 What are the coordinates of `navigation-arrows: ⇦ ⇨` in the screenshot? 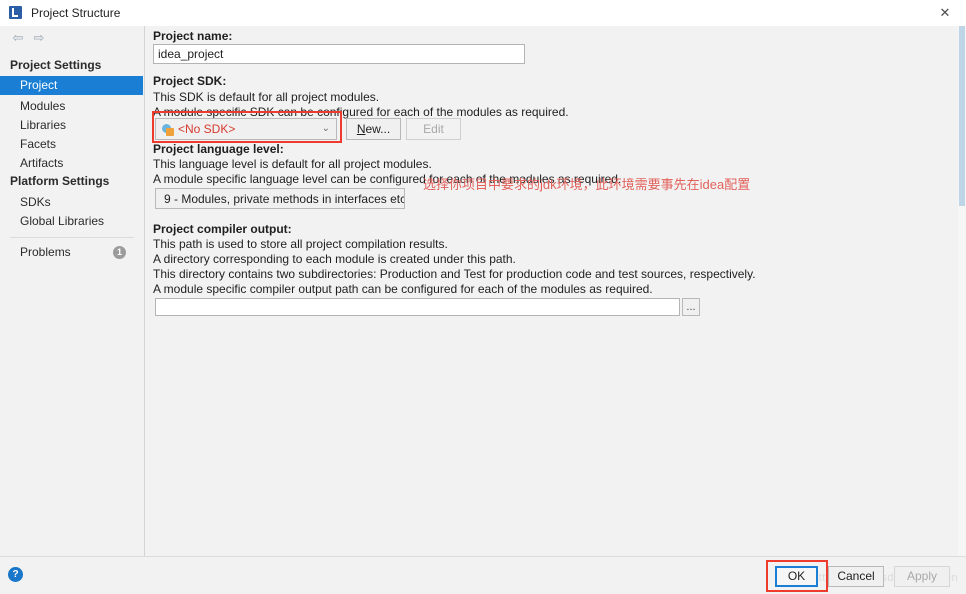 It's located at (72, 38).